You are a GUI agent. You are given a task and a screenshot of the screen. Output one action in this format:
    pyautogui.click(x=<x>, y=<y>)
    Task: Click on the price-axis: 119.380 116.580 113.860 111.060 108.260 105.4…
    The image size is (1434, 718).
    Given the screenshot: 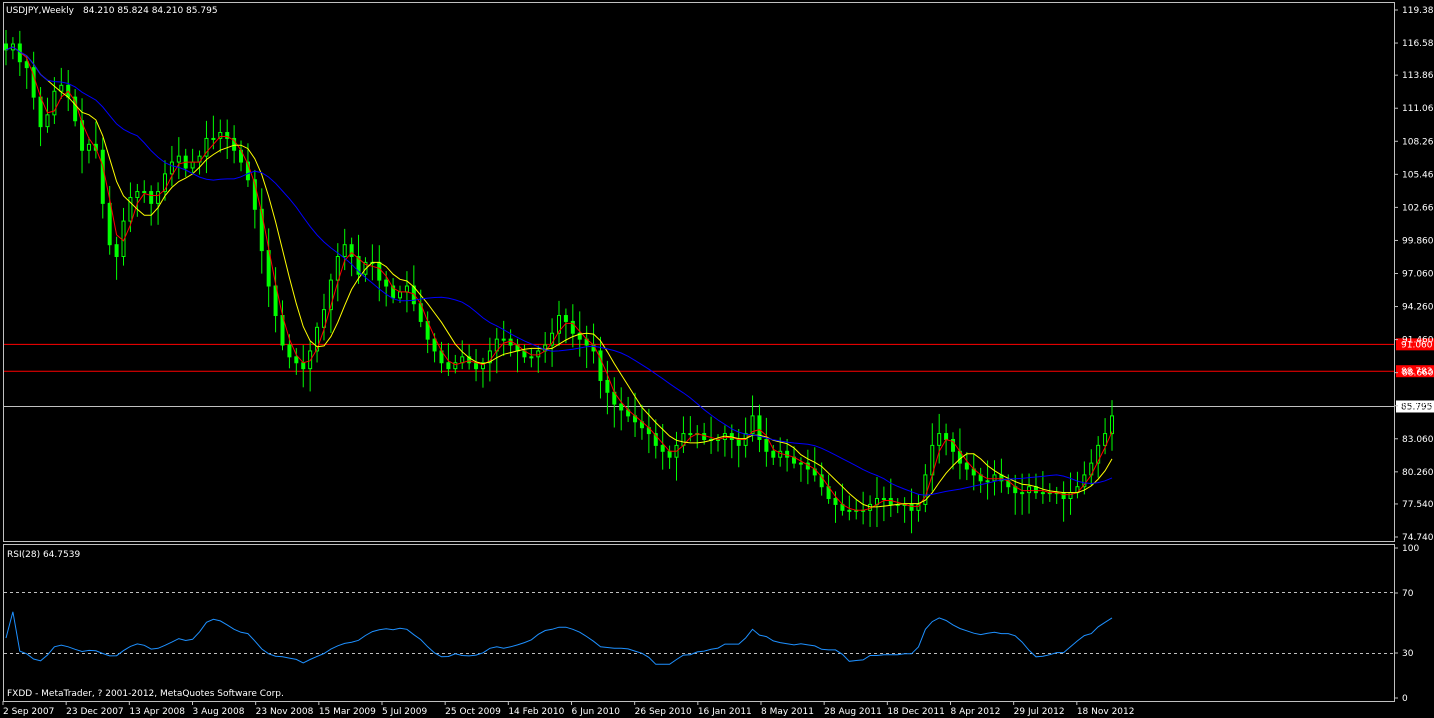 What is the action you would take?
    pyautogui.click(x=1414, y=274)
    